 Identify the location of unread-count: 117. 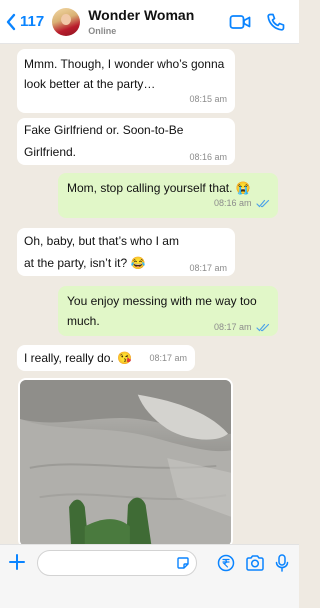
(32, 21).